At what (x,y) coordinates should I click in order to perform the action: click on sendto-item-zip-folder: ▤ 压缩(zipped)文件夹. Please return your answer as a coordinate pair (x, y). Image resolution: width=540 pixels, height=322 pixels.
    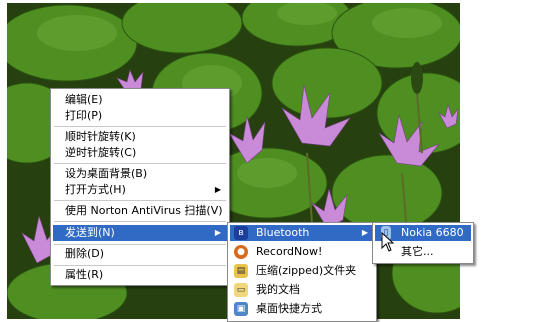
    Looking at the image, I should click on (302, 271).